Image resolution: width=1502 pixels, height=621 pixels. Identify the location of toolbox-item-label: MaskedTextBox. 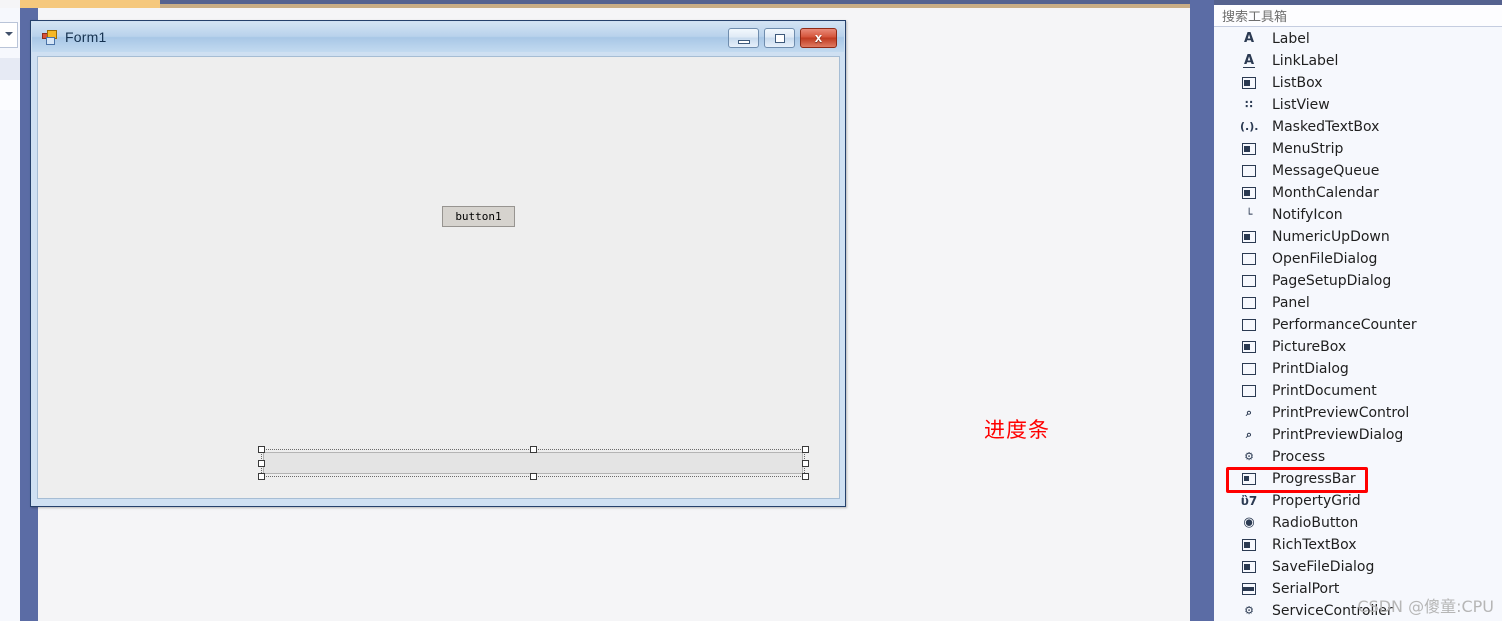
(1326, 127).